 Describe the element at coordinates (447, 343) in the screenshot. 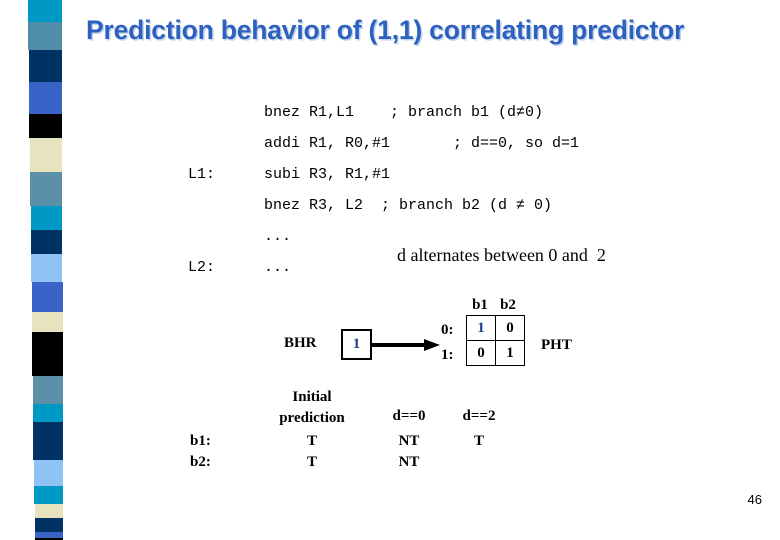

I see `pht-row-headers: 0: 1:` at that location.